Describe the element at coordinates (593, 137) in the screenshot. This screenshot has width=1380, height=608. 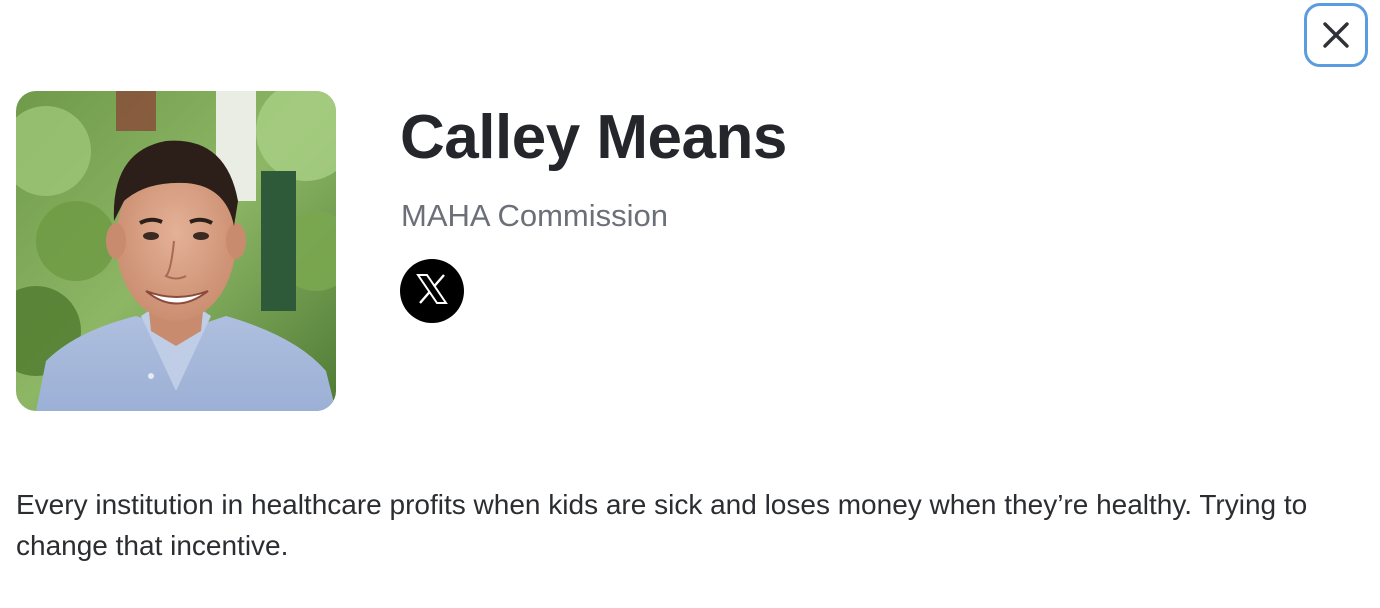
I see `profile-name: Calley Means` at that location.